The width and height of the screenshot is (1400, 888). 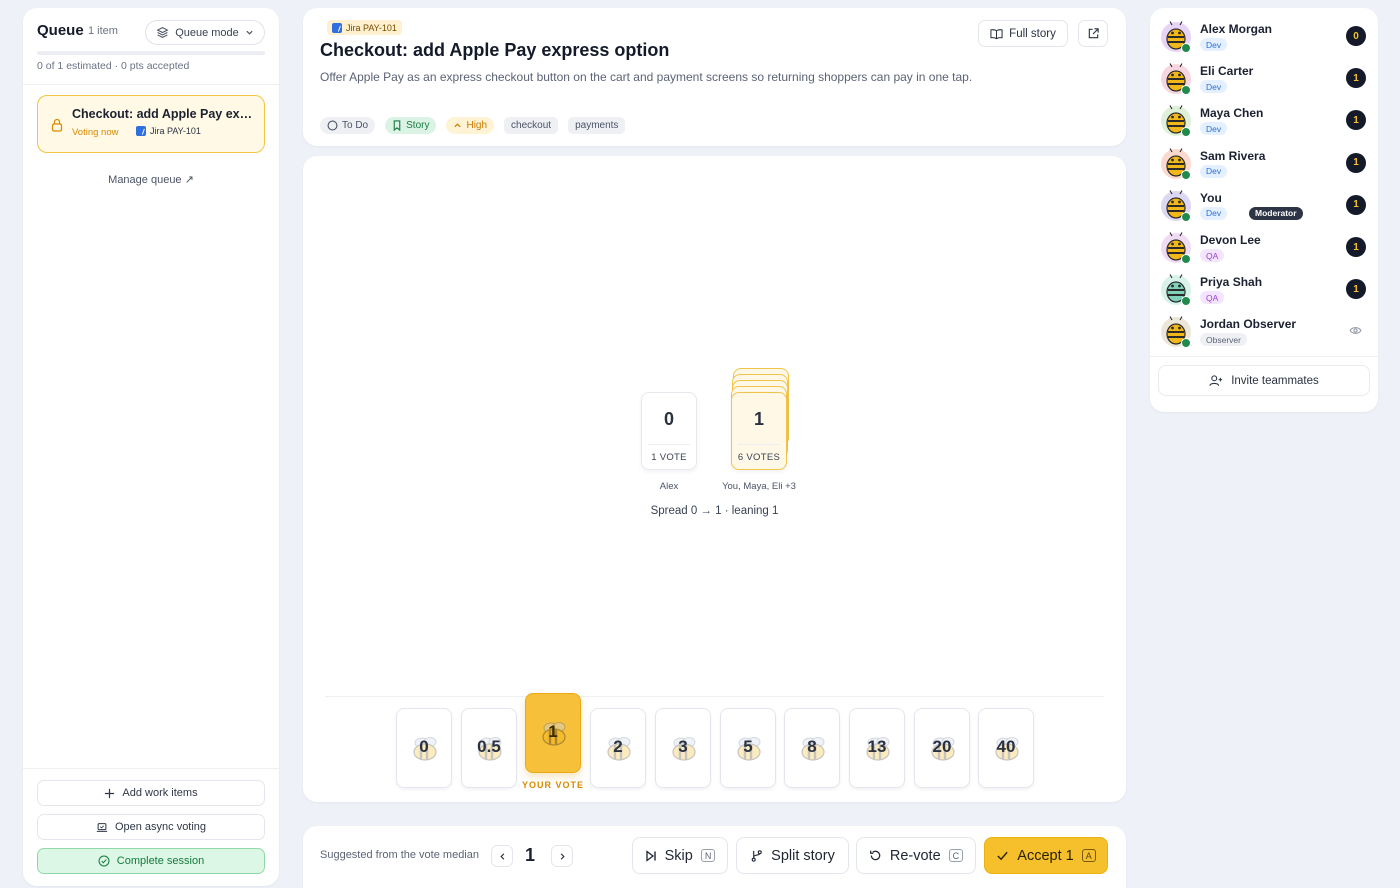 What do you see at coordinates (552, 785) in the screenshot?
I see `your-vote-label: YOUR VOTE` at bounding box center [552, 785].